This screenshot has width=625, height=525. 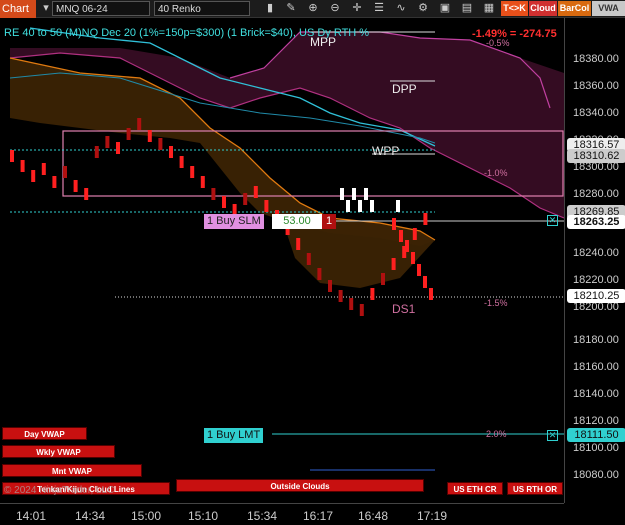 I want to click on barcol-button: BarCol, so click(x=574, y=8).